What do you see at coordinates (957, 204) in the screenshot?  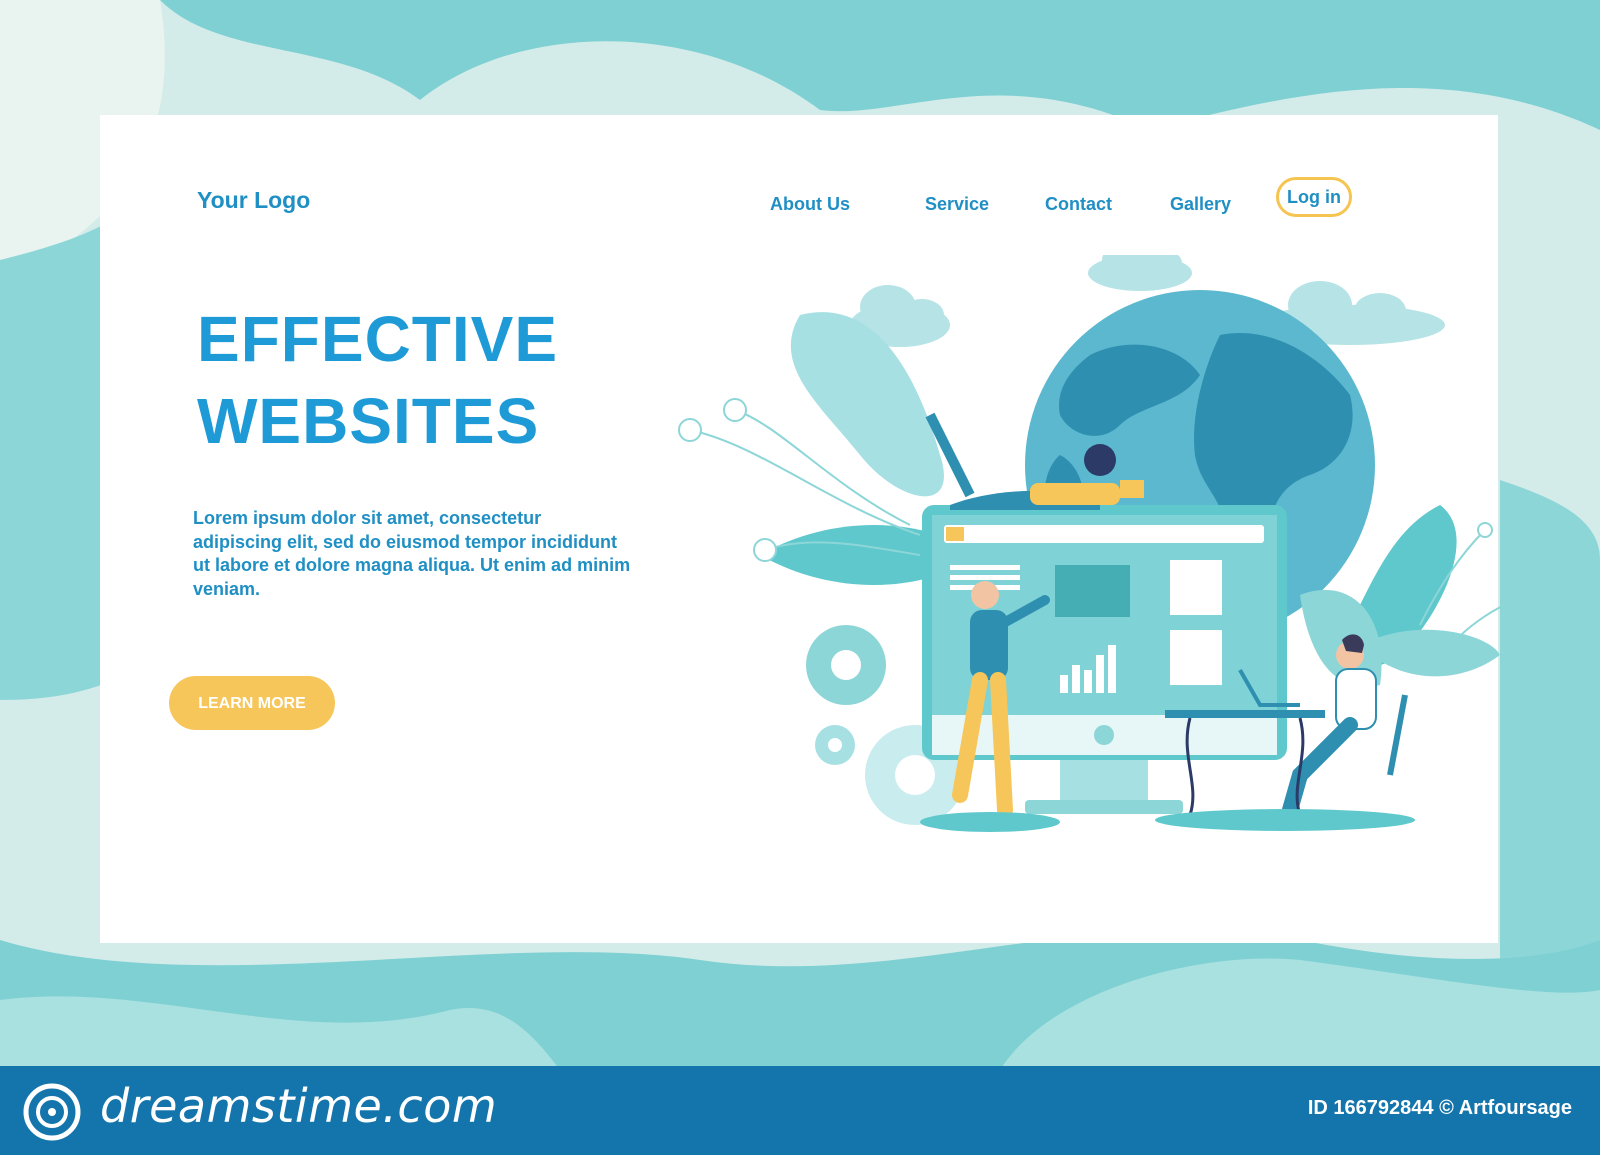 I see `nav-service: Service` at bounding box center [957, 204].